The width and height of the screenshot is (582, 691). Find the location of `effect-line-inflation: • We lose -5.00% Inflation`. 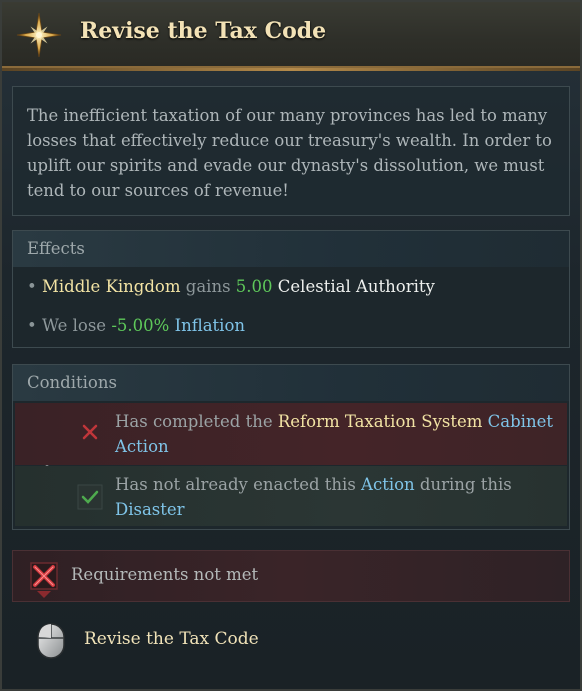

effect-line-inflation: • We lose -5.00% Inflation is located at coordinates (136, 325).